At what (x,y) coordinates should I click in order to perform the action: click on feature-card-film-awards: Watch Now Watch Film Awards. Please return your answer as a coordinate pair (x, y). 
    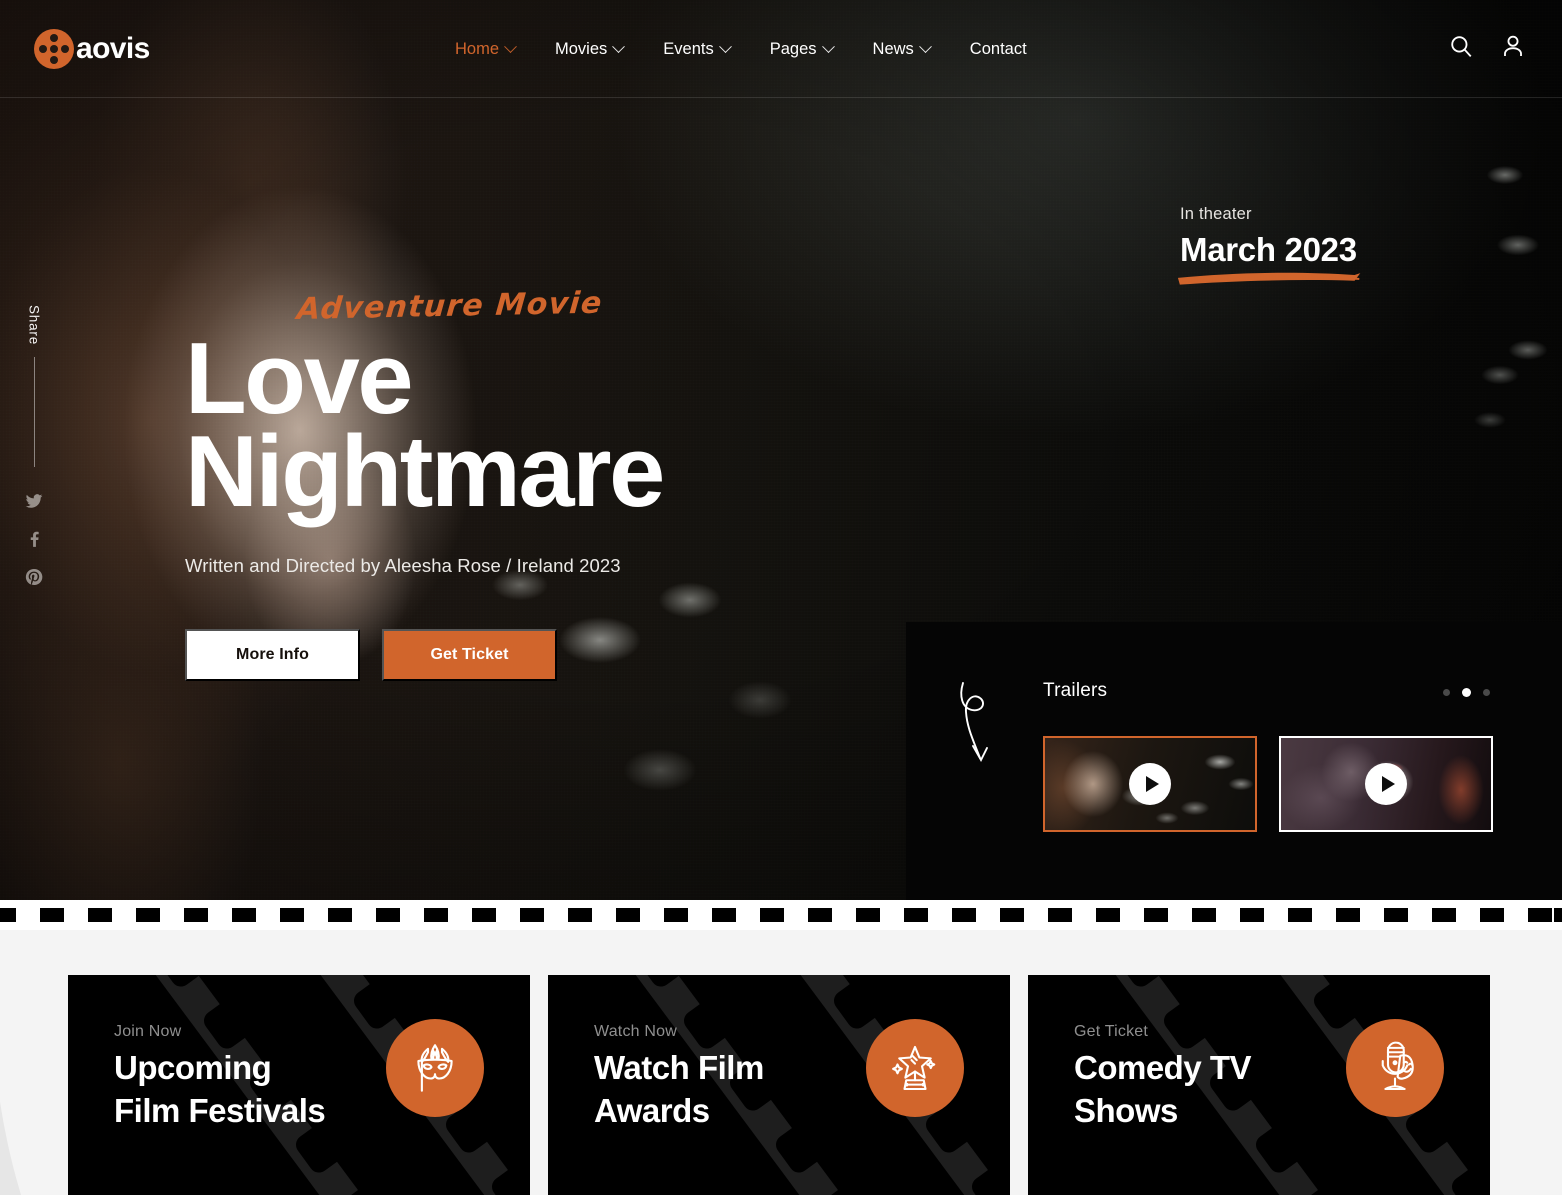
    Looking at the image, I should click on (779, 1085).